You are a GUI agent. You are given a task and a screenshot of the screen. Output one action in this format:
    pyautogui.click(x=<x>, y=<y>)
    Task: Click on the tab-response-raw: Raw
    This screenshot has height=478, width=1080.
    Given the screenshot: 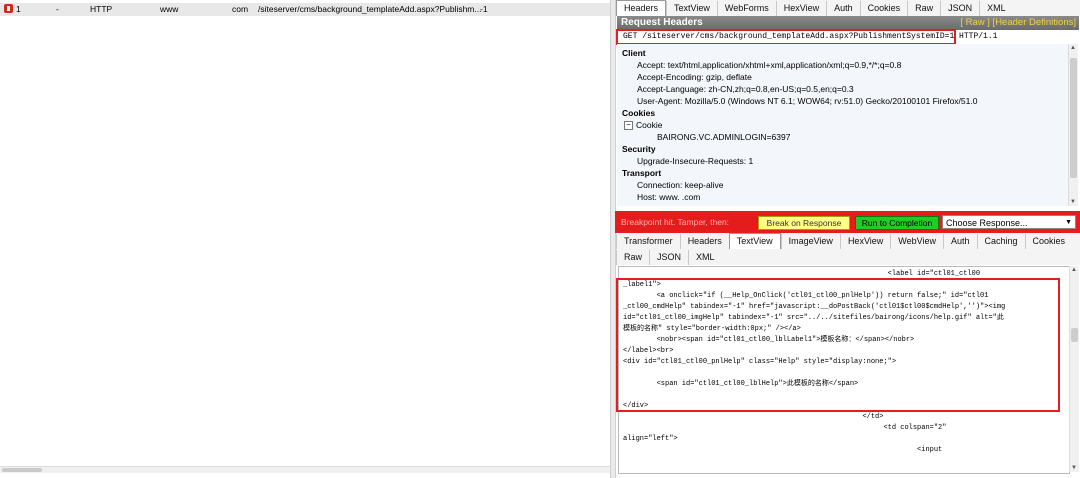 What is the action you would take?
    pyautogui.click(x=632, y=257)
    